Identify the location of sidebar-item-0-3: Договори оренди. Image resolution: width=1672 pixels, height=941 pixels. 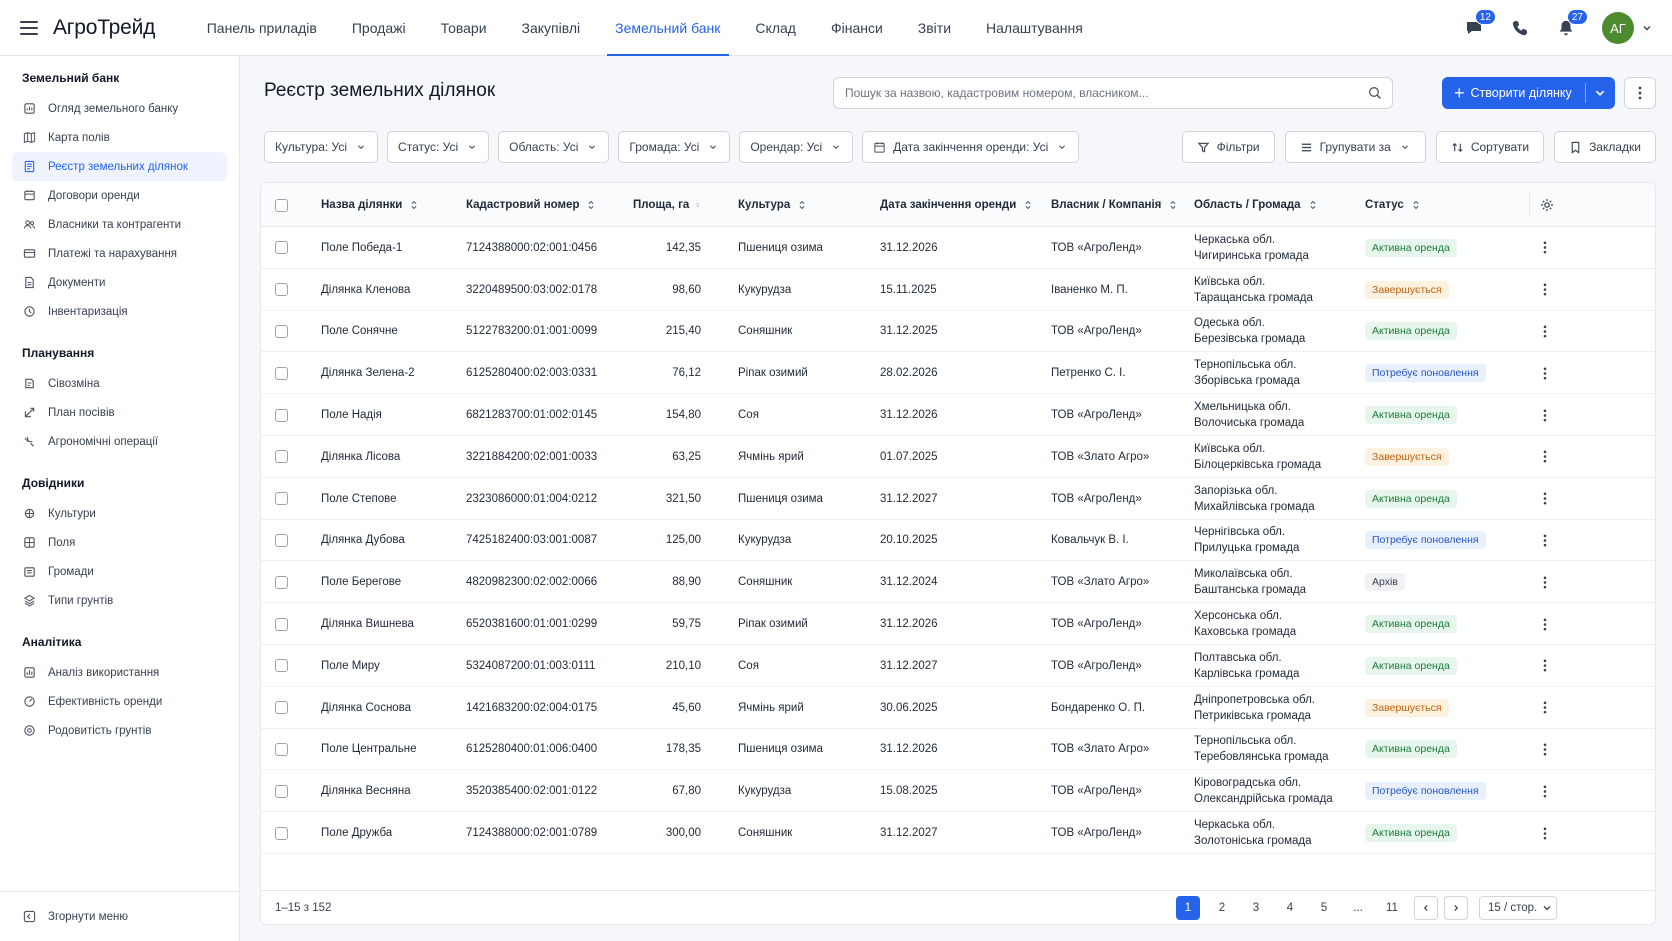
(119, 195).